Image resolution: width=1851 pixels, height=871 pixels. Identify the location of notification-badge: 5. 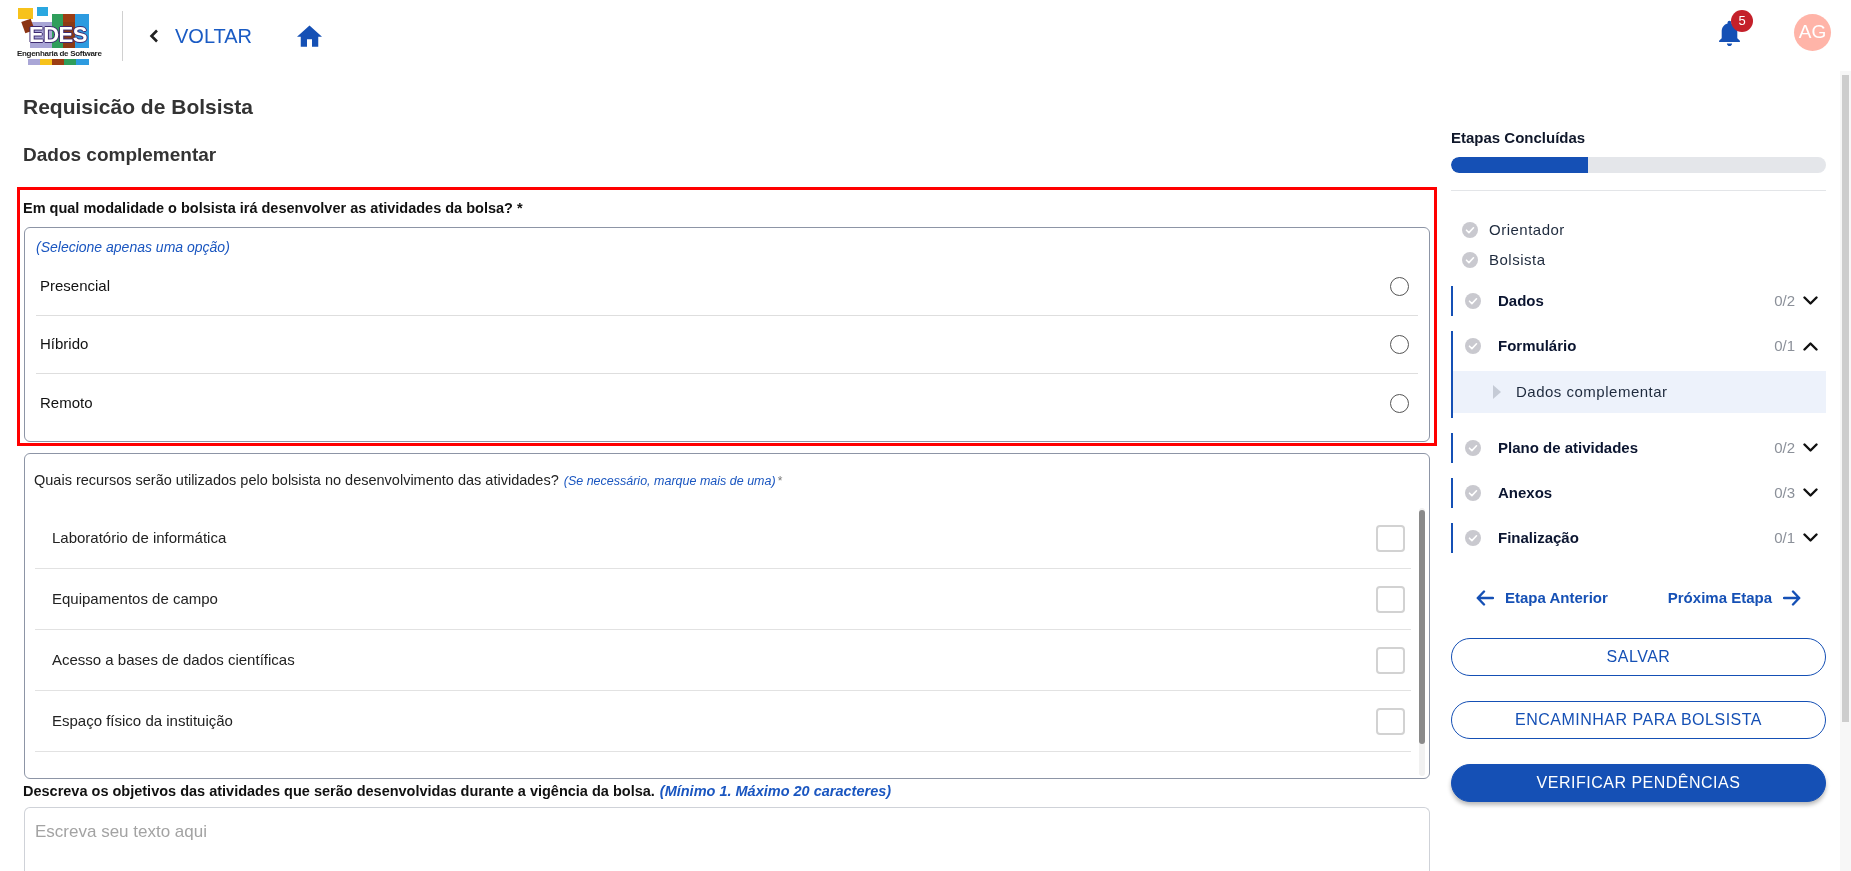
(1742, 20).